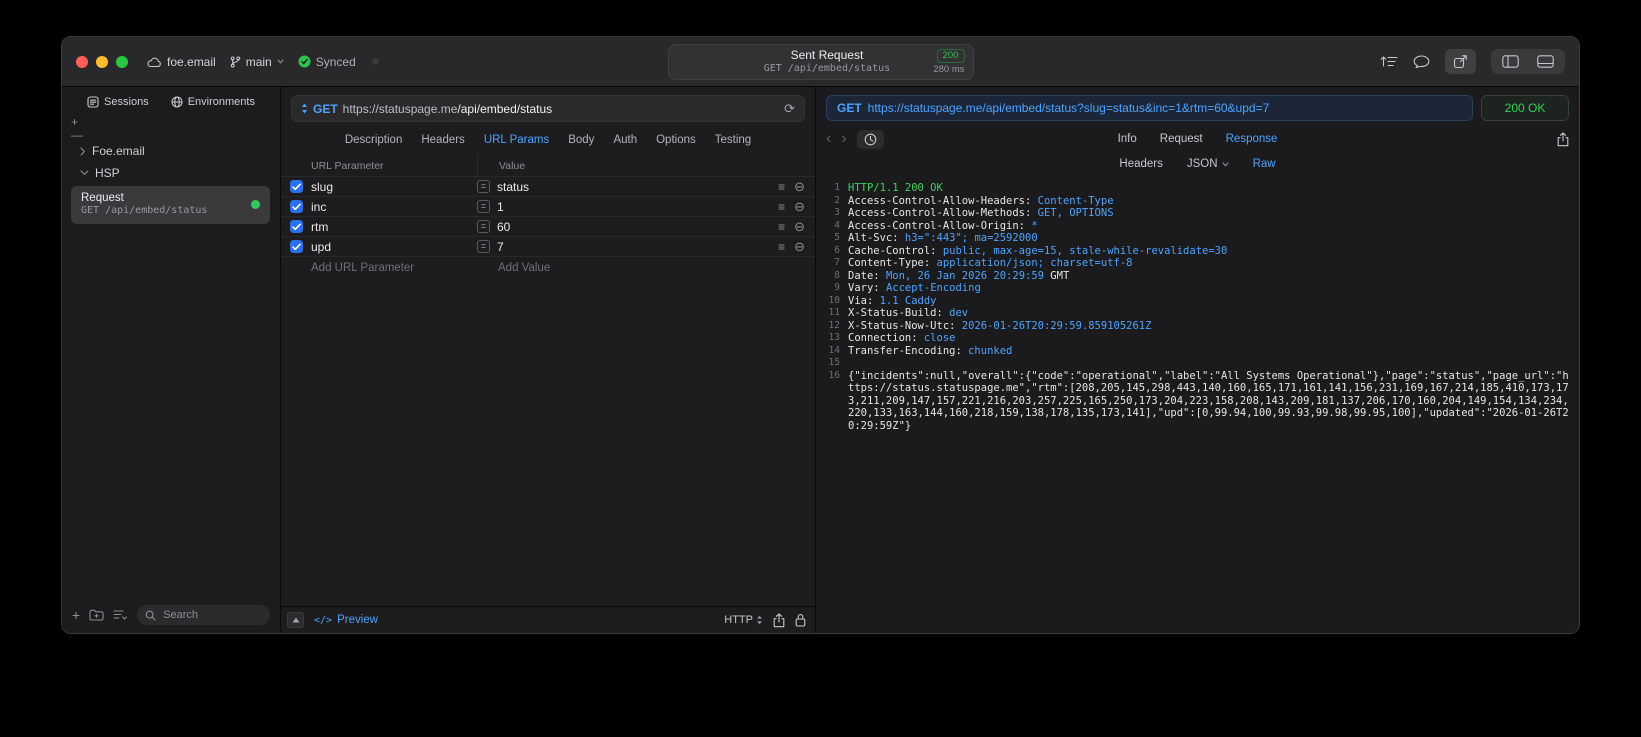 The image size is (1641, 737). What do you see at coordinates (500, 247) in the screenshot?
I see `param-value: 7` at bounding box center [500, 247].